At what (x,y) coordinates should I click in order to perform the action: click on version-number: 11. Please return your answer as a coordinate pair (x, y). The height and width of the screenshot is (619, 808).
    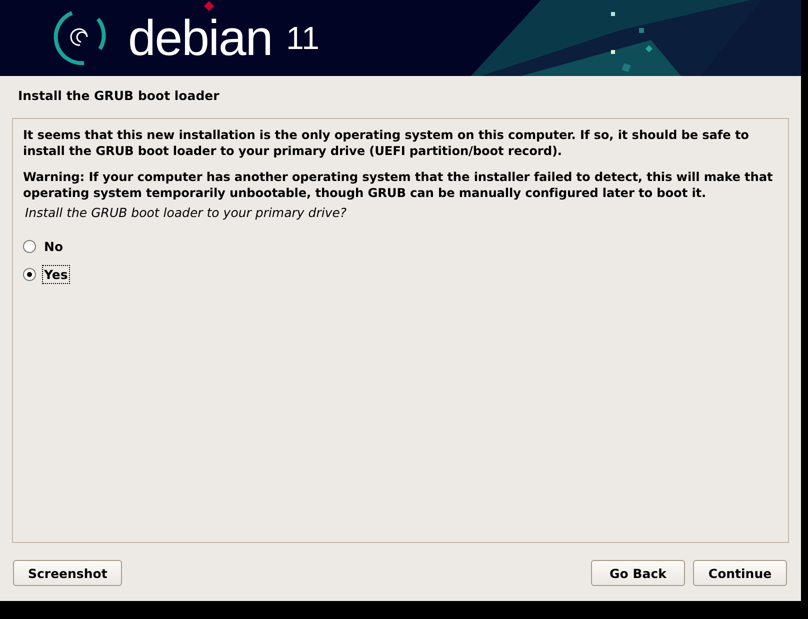
    Looking at the image, I should click on (303, 38).